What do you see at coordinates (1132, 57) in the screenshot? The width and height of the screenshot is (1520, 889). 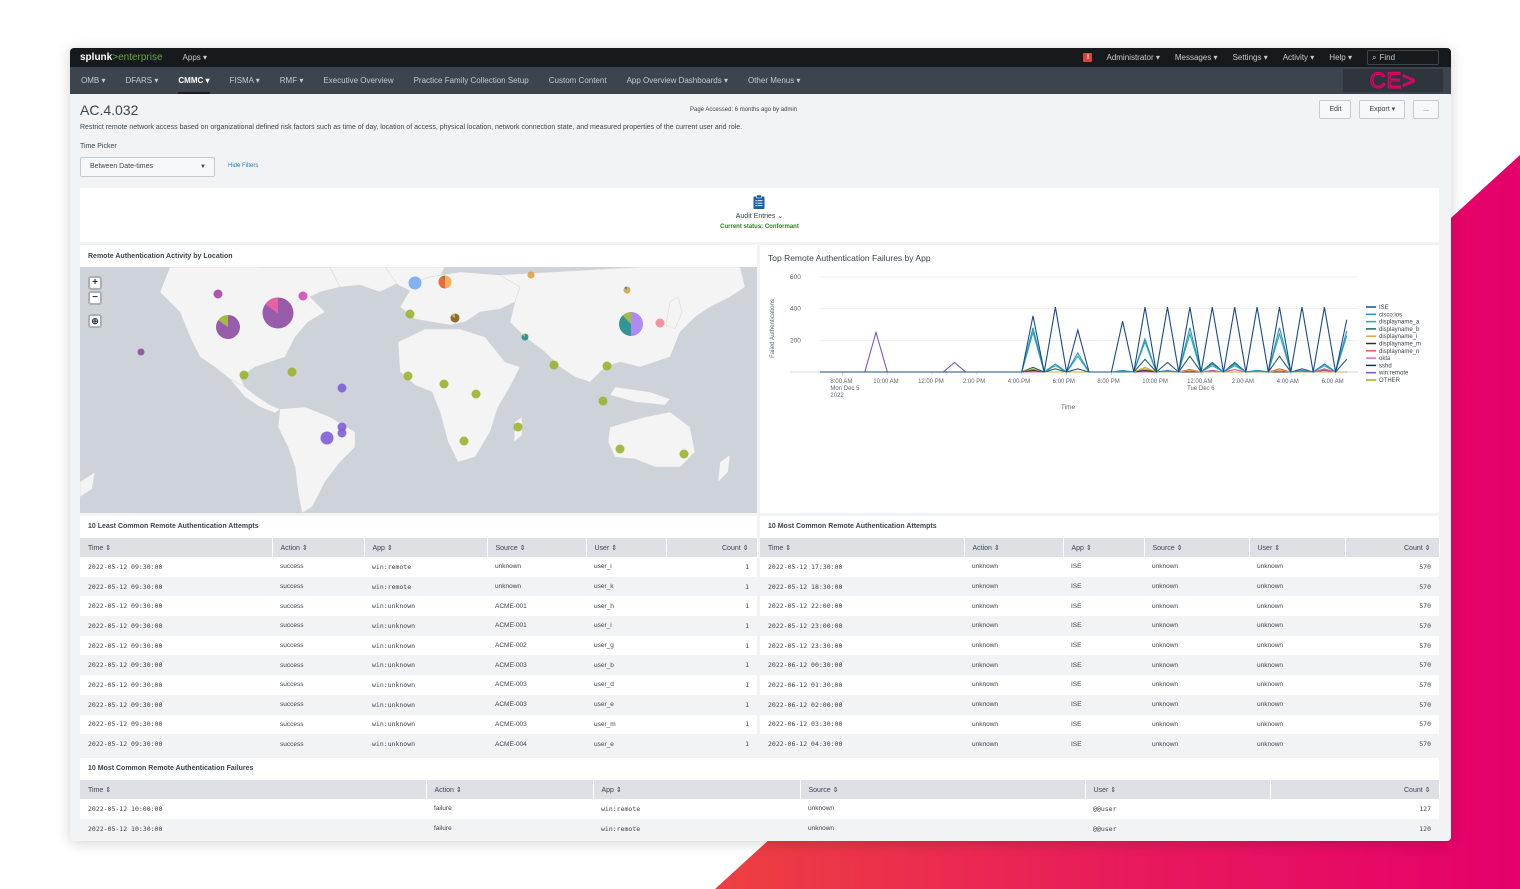 I see `administrator-menu: Administrator ▾` at bounding box center [1132, 57].